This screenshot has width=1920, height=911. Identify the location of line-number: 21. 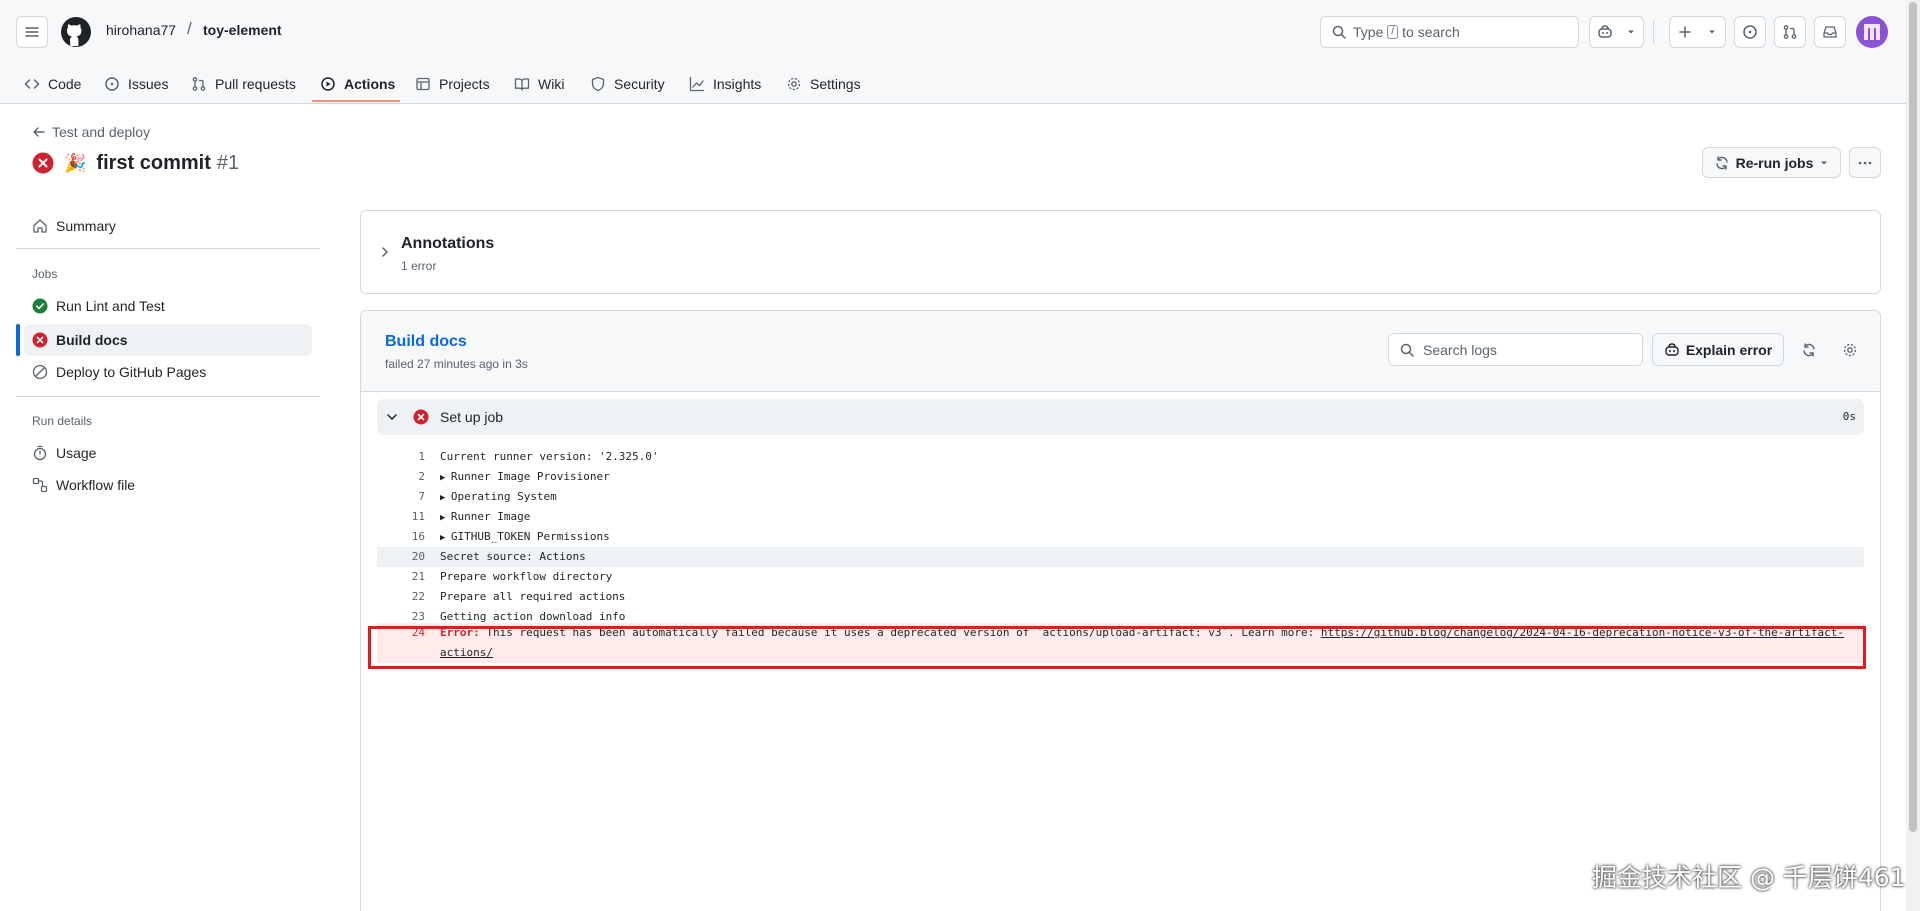
(418, 576).